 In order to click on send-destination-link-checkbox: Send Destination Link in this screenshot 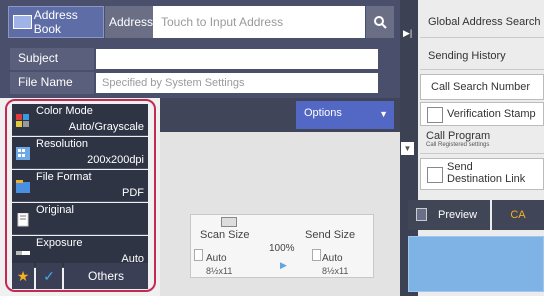, I will do `click(482, 174)`.